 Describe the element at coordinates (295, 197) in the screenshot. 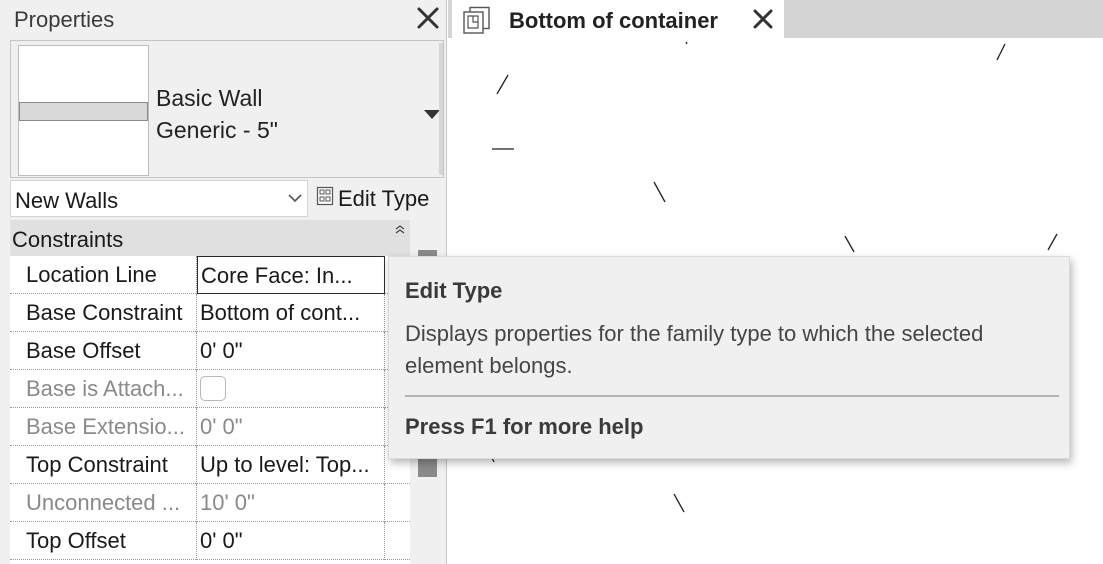

I see `chevron-down-icon` at that location.